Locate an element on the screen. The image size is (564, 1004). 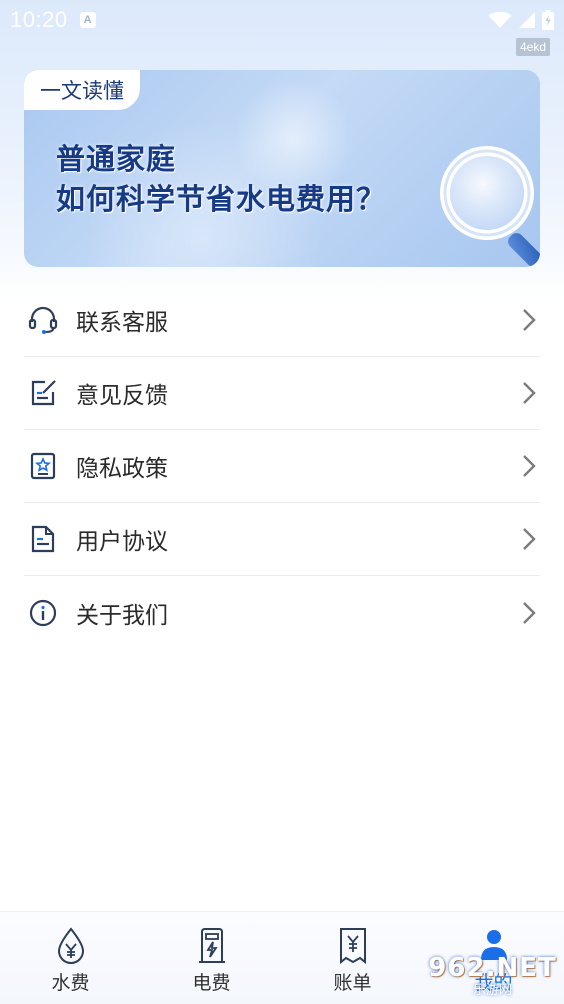
status-bar: 10:20 A is located at coordinates (282, 20).